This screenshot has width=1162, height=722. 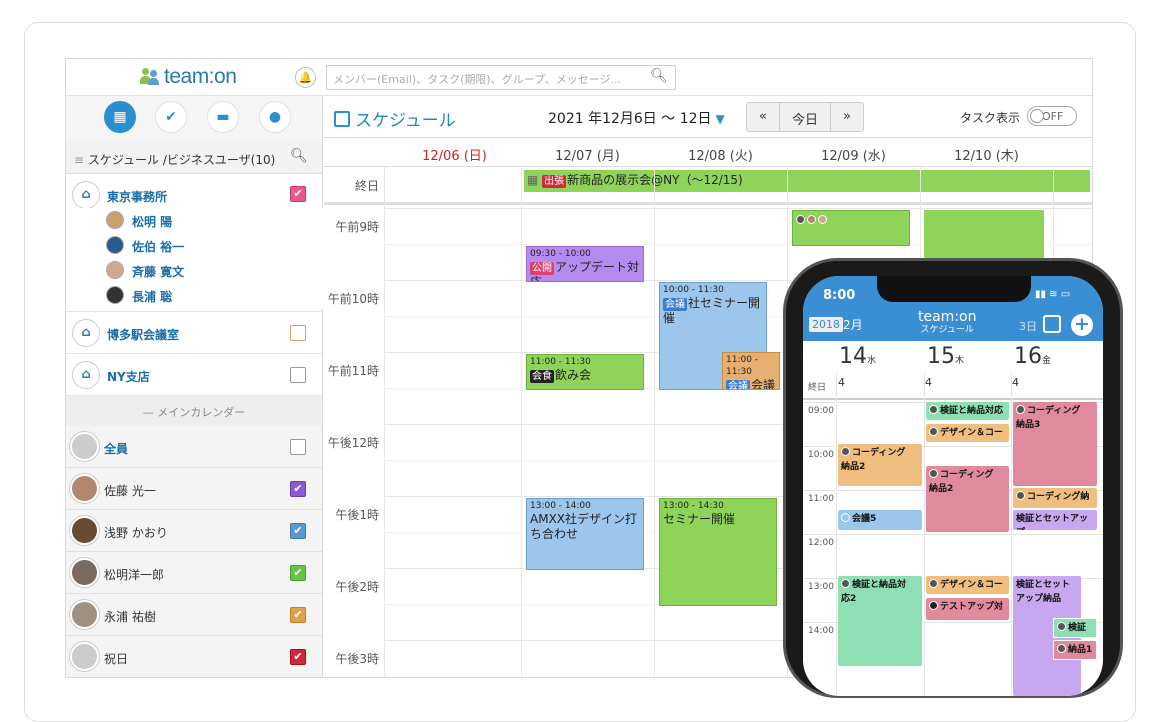 I want to click on facility-name: NY支店, so click(x=128, y=377).